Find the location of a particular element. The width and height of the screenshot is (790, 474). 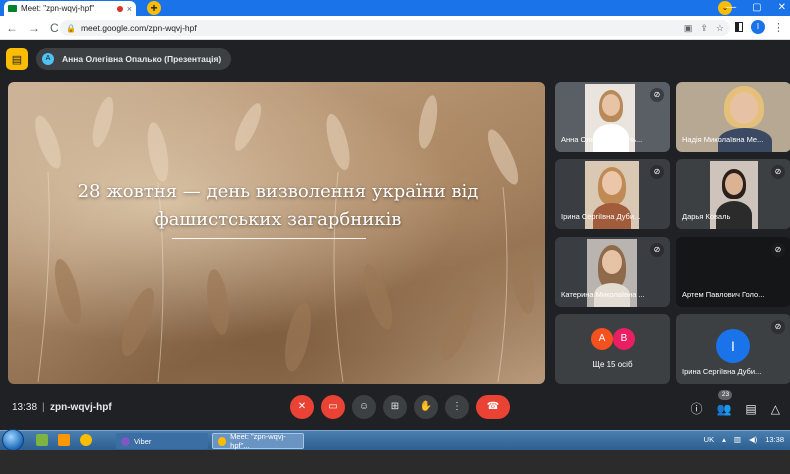

back-button: ← is located at coordinates (12, 28).